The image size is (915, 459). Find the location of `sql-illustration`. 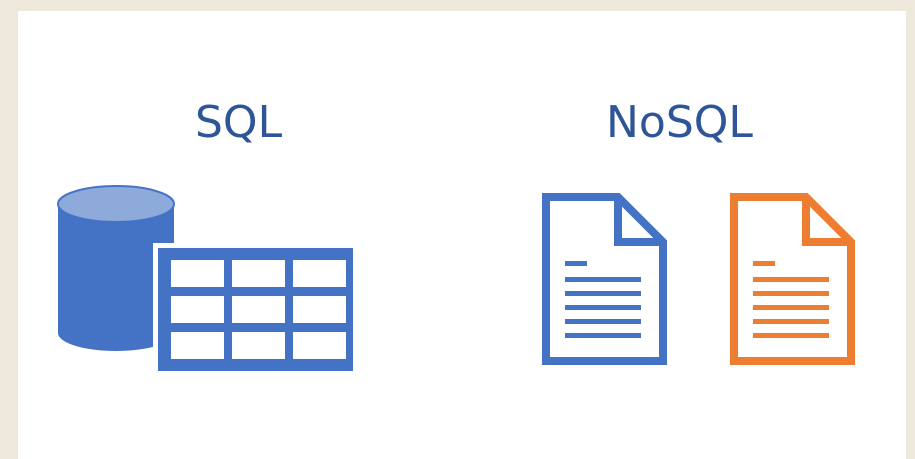

sql-illustration is located at coordinates (207, 280).